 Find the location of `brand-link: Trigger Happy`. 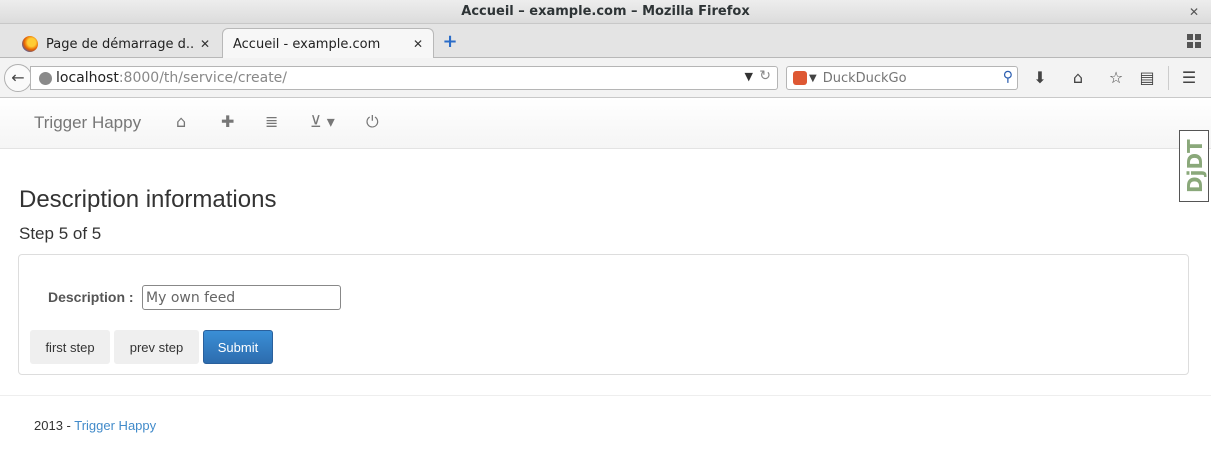

brand-link: Trigger Happy is located at coordinates (87, 123).